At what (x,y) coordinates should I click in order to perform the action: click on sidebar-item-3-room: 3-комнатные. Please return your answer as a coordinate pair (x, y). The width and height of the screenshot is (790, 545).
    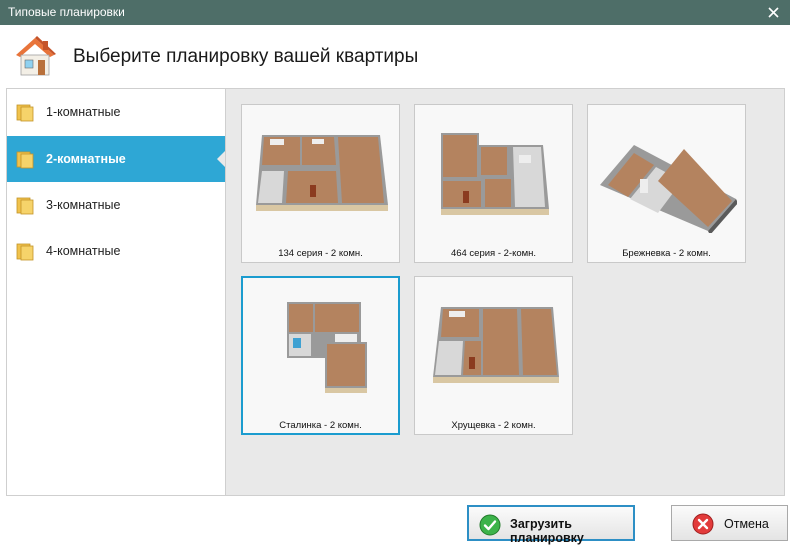
    Looking at the image, I should click on (116, 205).